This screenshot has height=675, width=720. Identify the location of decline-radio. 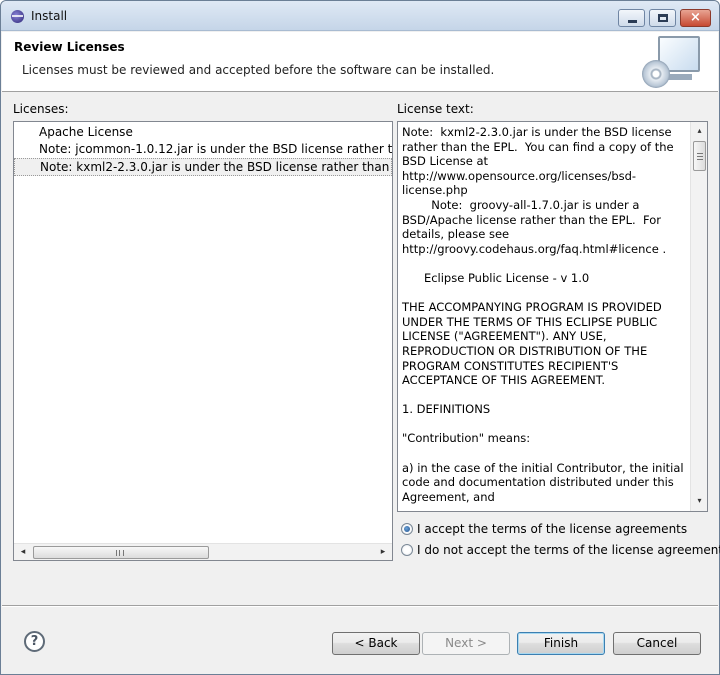
(407, 550).